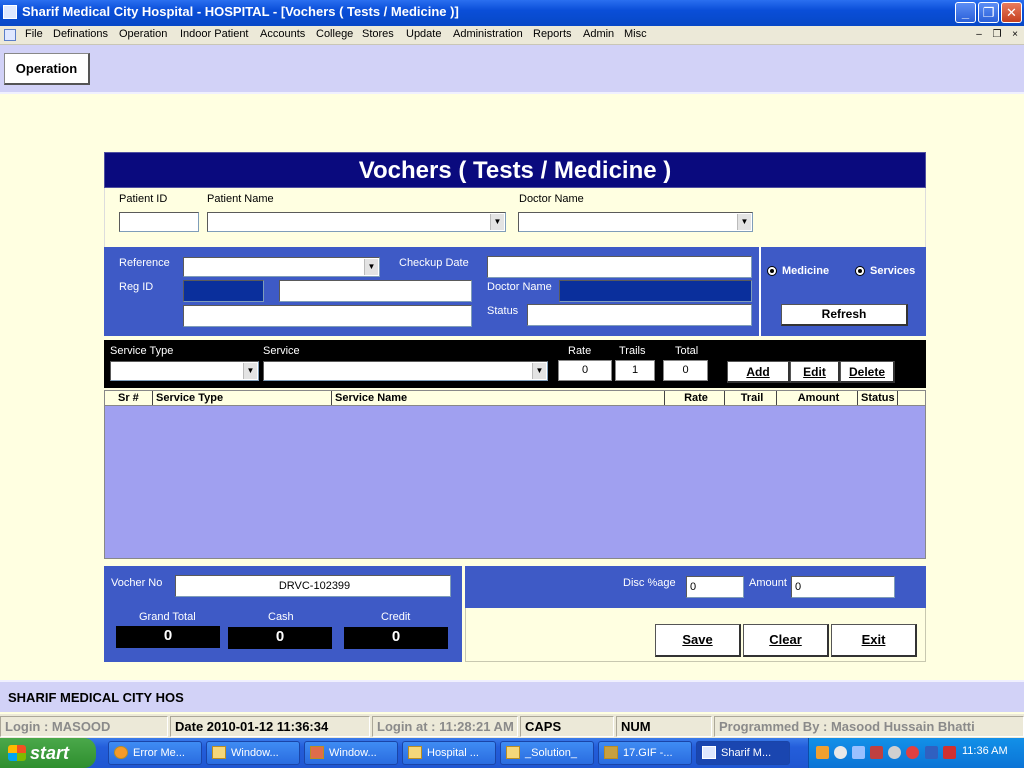 The width and height of the screenshot is (1024, 768). Describe the element at coordinates (598, 34) in the screenshot. I see `menu-admin: Admin` at that location.